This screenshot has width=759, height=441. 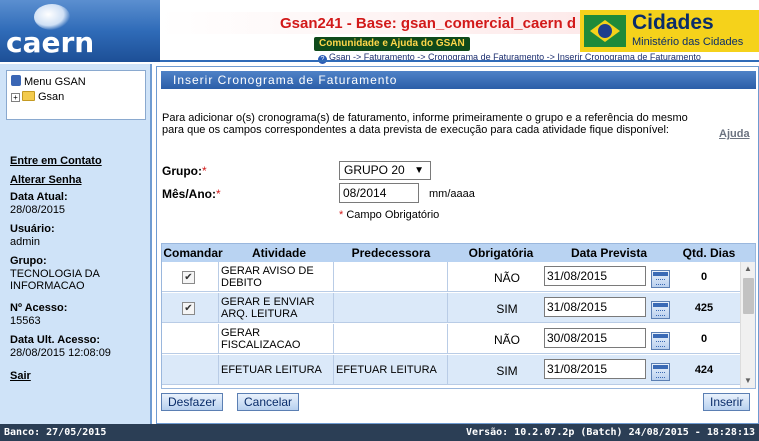 What do you see at coordinates (709, 253) in the screenshot?
I see `header-qtd-dias: Qtd. Dias` at bounding box center [709, 253].